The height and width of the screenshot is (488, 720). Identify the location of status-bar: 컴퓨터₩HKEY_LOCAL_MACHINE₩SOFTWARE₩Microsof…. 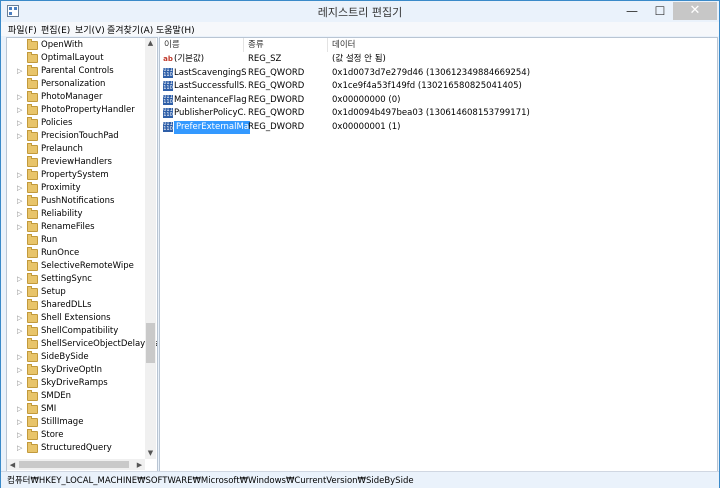
(360, 479).